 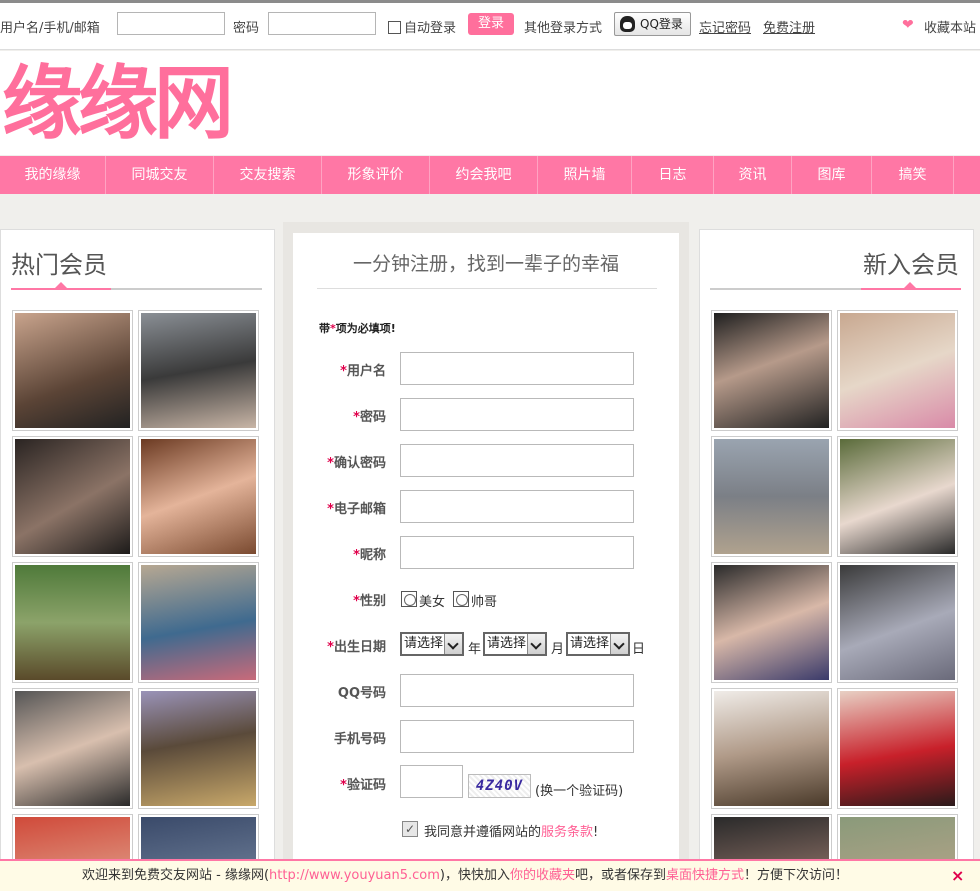 I want to click on qq-login-button: QQ登录, so click(x=652, y=24).